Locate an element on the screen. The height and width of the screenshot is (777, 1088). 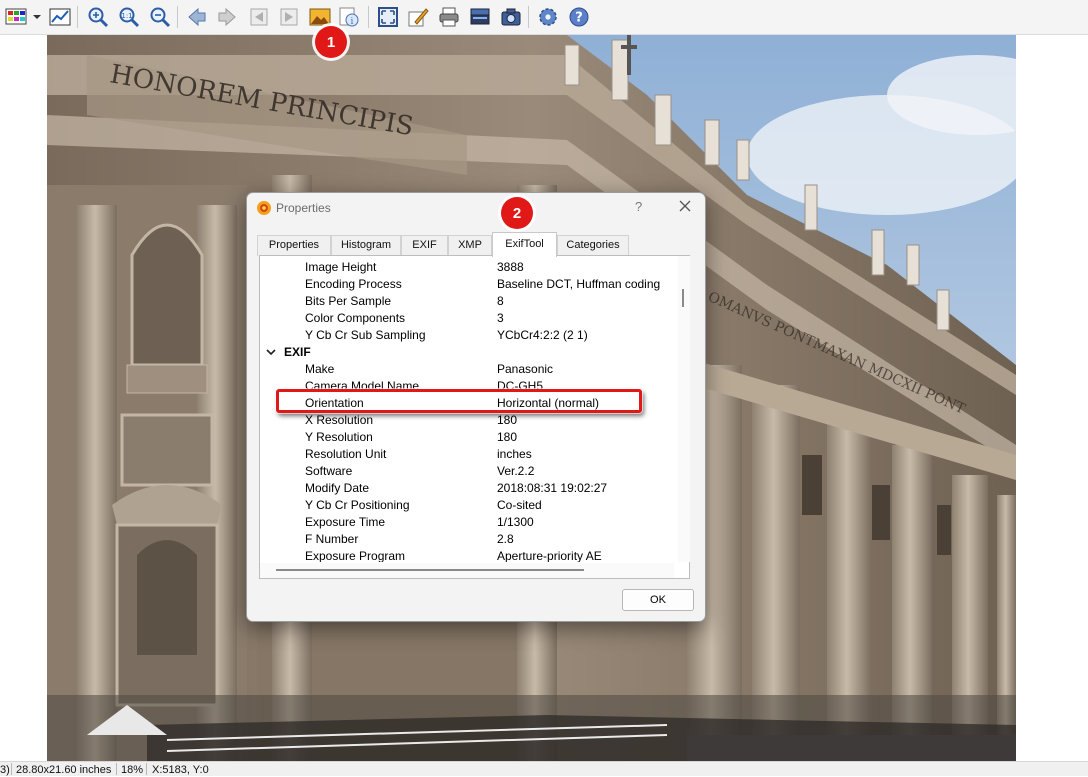
step-badge-1: 1 is located at coordinates (331, 42).